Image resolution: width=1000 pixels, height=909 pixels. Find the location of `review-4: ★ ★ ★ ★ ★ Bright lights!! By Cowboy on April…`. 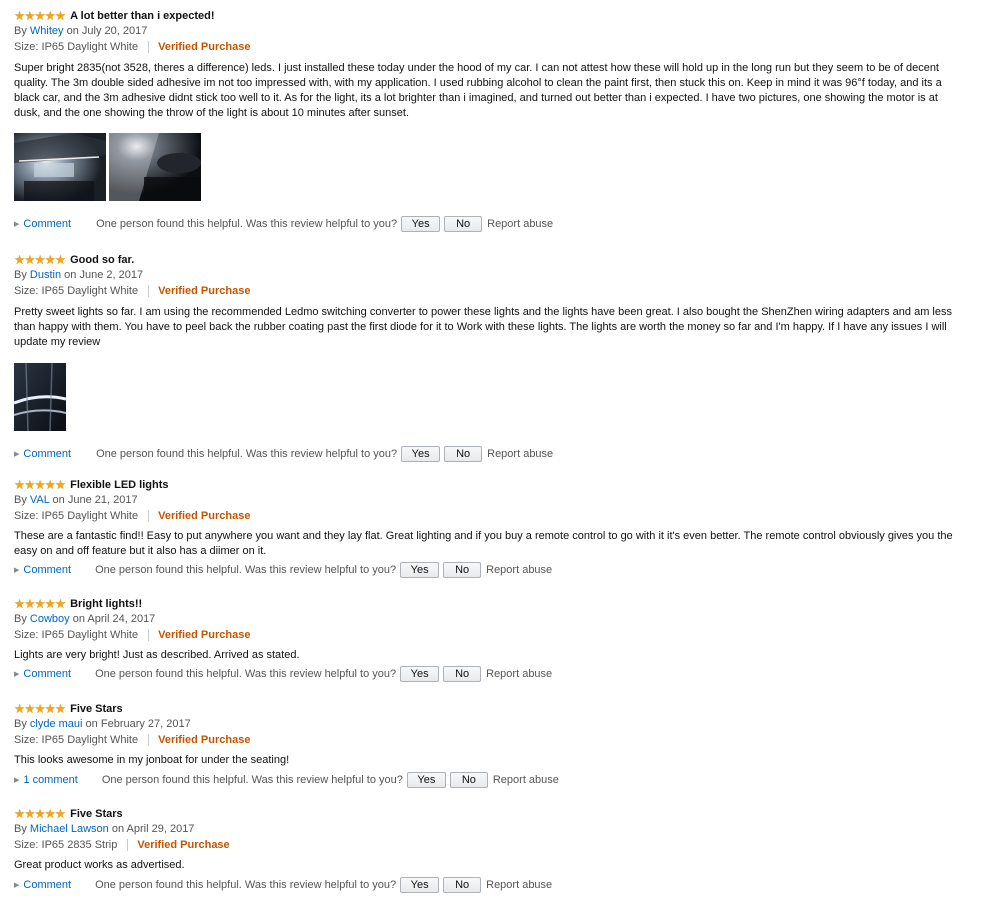

review-4: ★ ★ ★ ★ ★ Bright lights!! By Cowboy on April… is located at coordinates (501, 629).